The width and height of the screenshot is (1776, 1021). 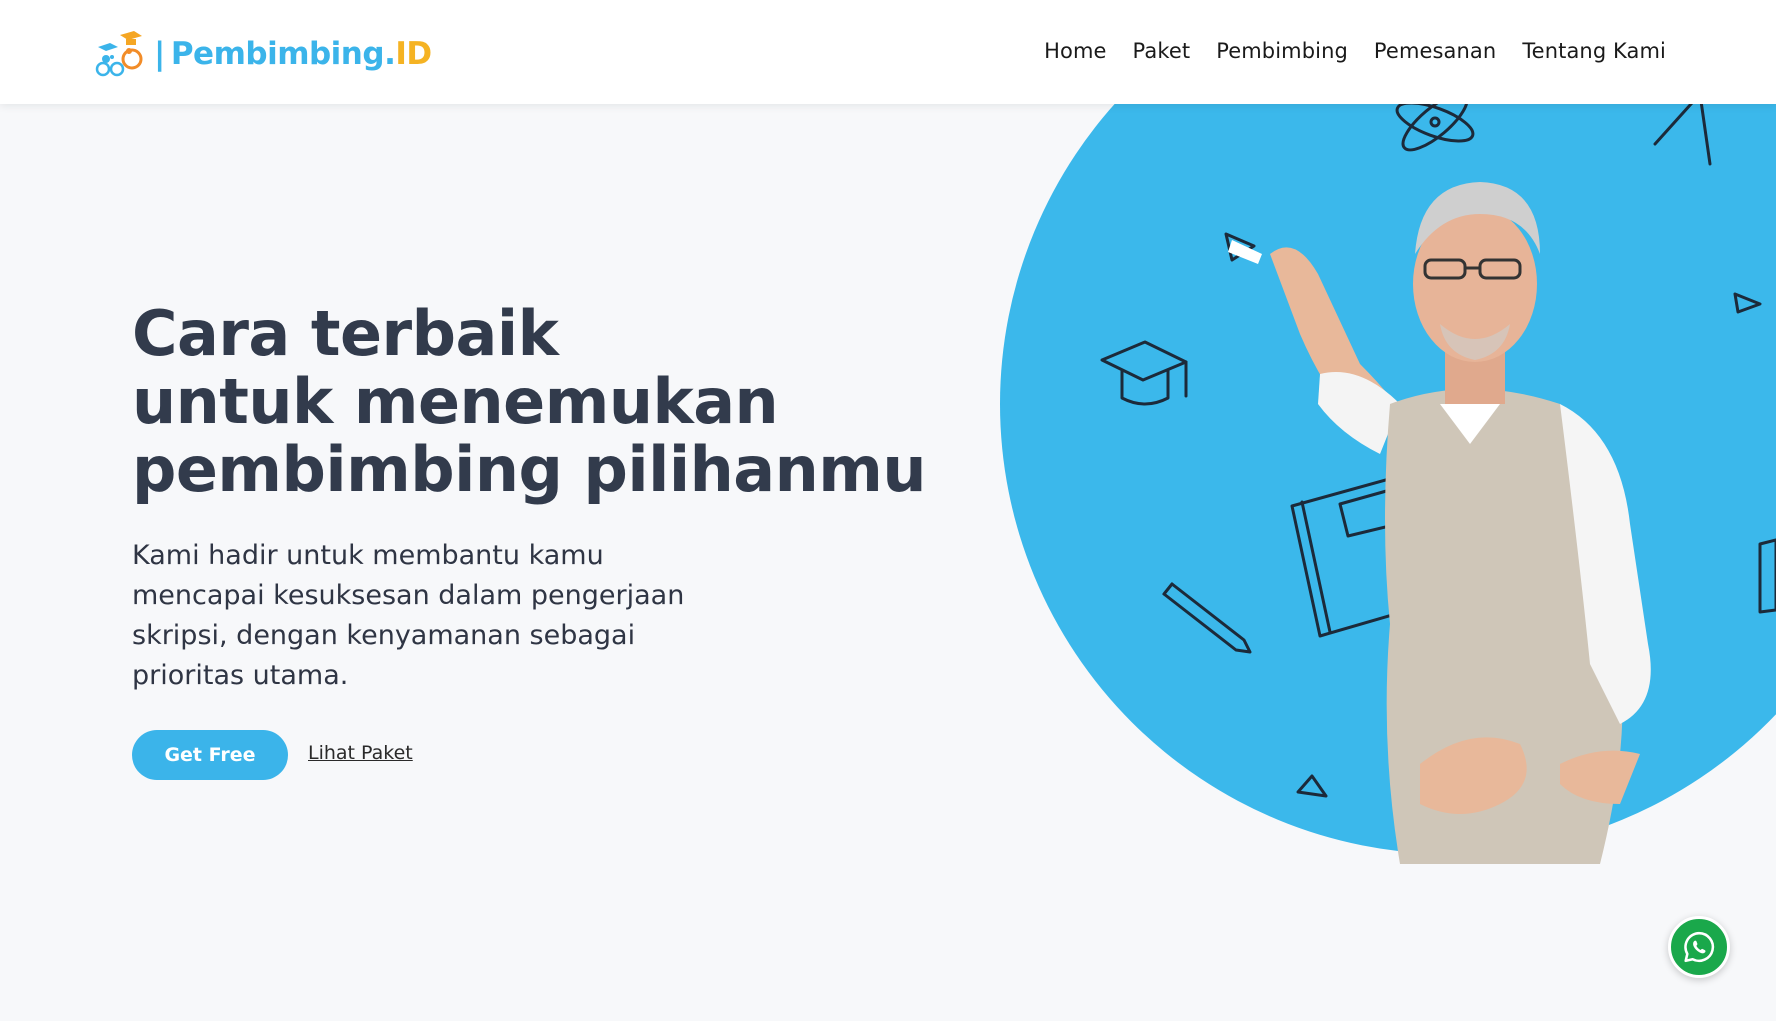 What do you see at coordinates (1162, 51) in the screenshot?
I see `nav-paket: Paket` at bounding box center [1162, 51].